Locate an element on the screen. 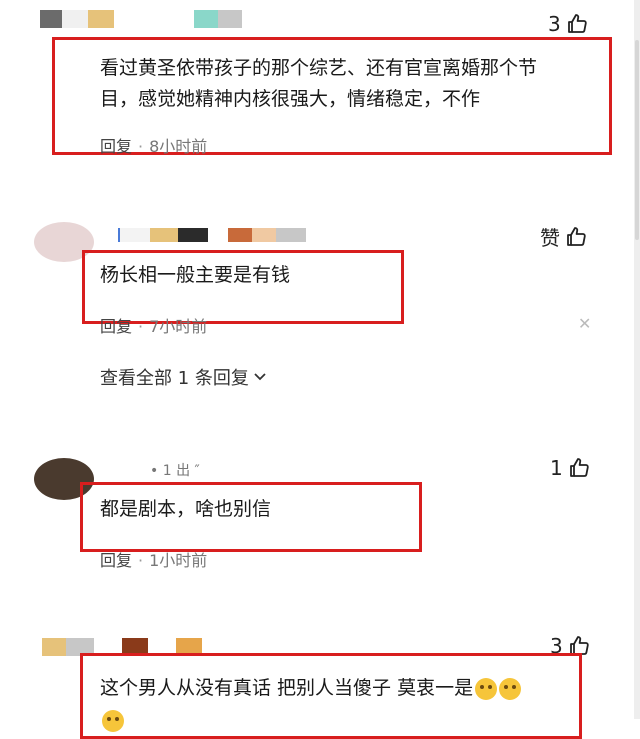 This screenshot has height=739, width=640. close-icon: ✕ is located at coordinates (584, 323).